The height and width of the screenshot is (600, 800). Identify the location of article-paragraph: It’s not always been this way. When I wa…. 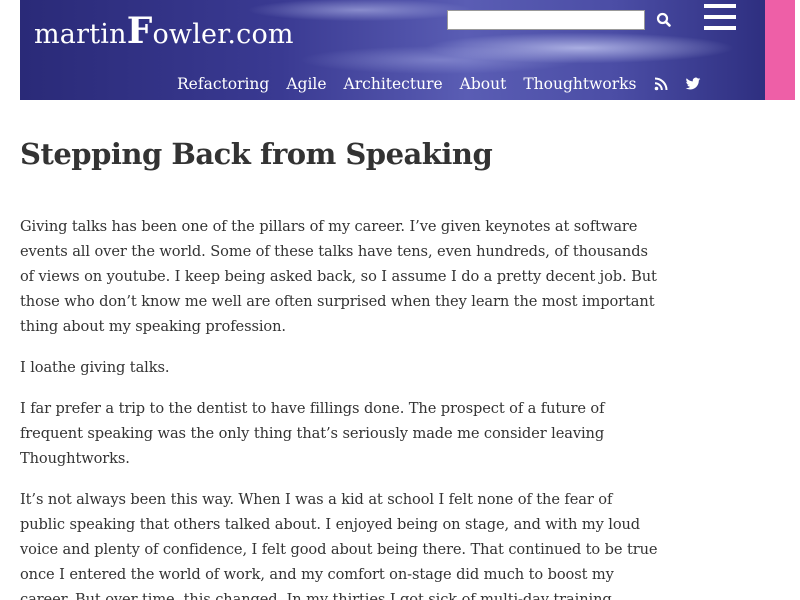
(339, 545).